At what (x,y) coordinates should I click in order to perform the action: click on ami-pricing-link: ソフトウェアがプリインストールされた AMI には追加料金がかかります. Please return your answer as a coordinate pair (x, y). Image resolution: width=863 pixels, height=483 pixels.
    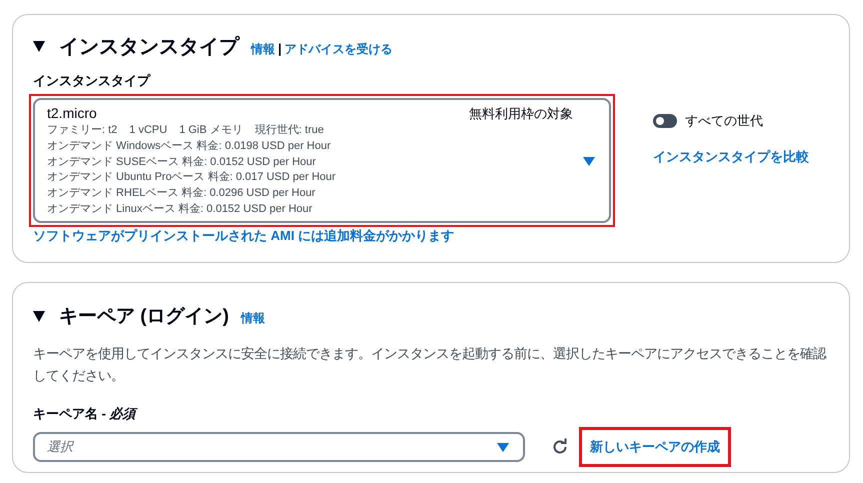
    Looking at the image, I should click on (328, 235).